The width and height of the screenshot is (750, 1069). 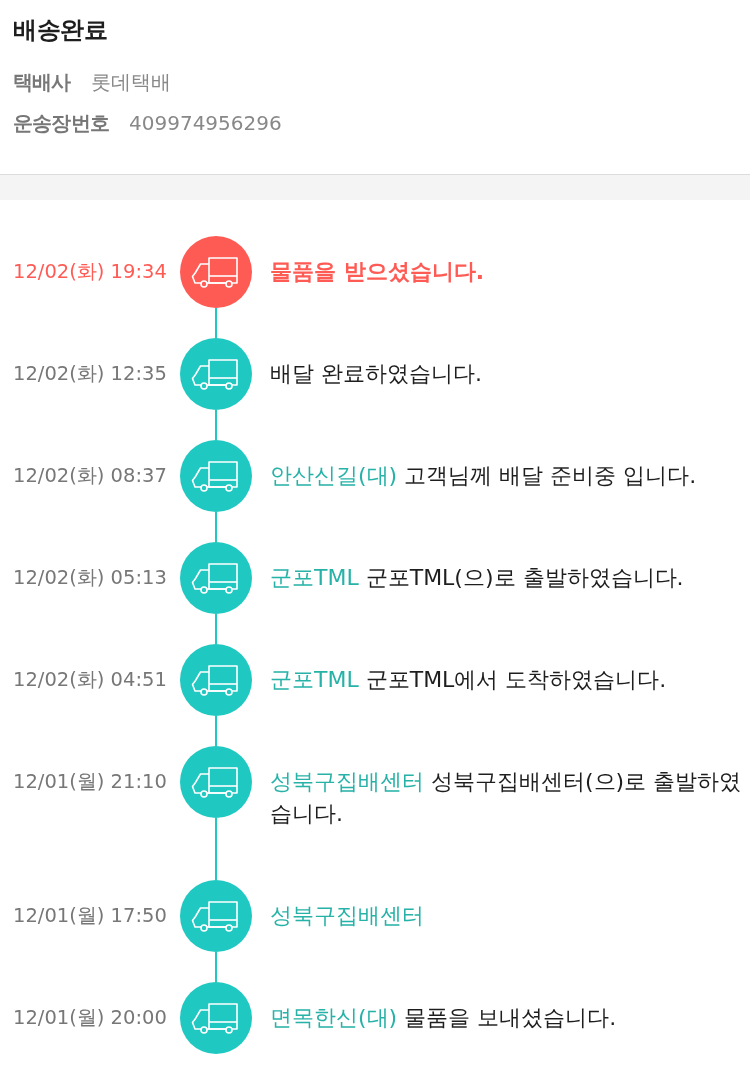 What do you see at coordinates (468, 680) in the screenshot?
I see `event-description: 군포TML 군포TML에서 도착하였습니다.` at bounding box center [468, 680].